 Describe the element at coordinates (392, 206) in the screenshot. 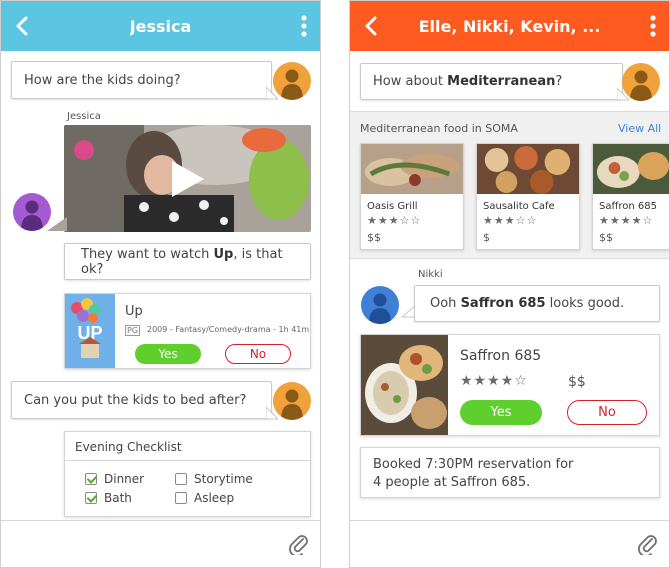

I see `restaurant-name: Oasis Grill` at that location.